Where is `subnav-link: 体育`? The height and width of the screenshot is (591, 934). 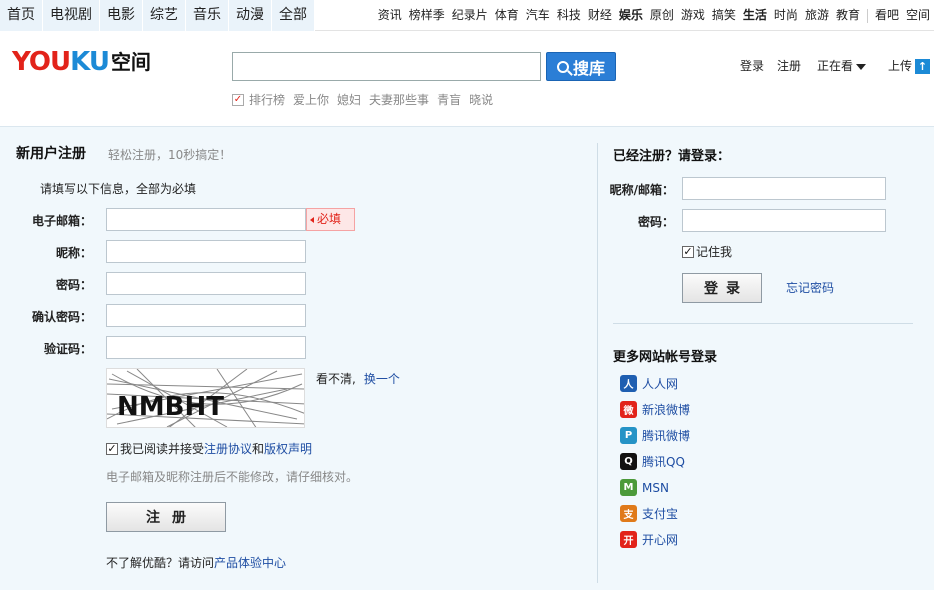 subnav-link: 体育 is located at coordinates (507, 15).